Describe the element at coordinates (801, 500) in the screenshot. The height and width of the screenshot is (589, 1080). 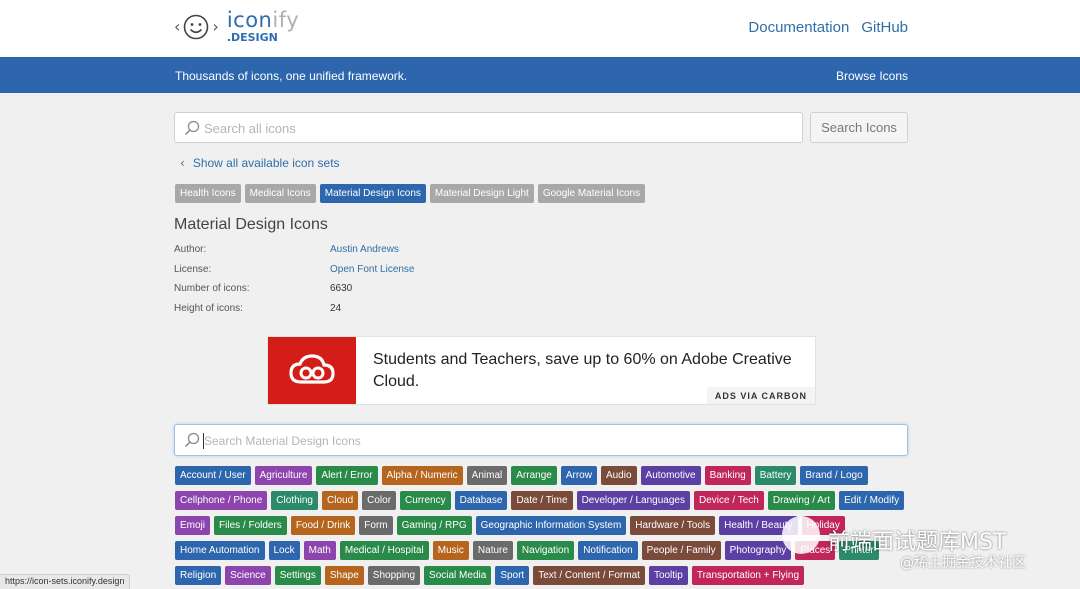
I see `category-chip: Drawing / Art` at that location.